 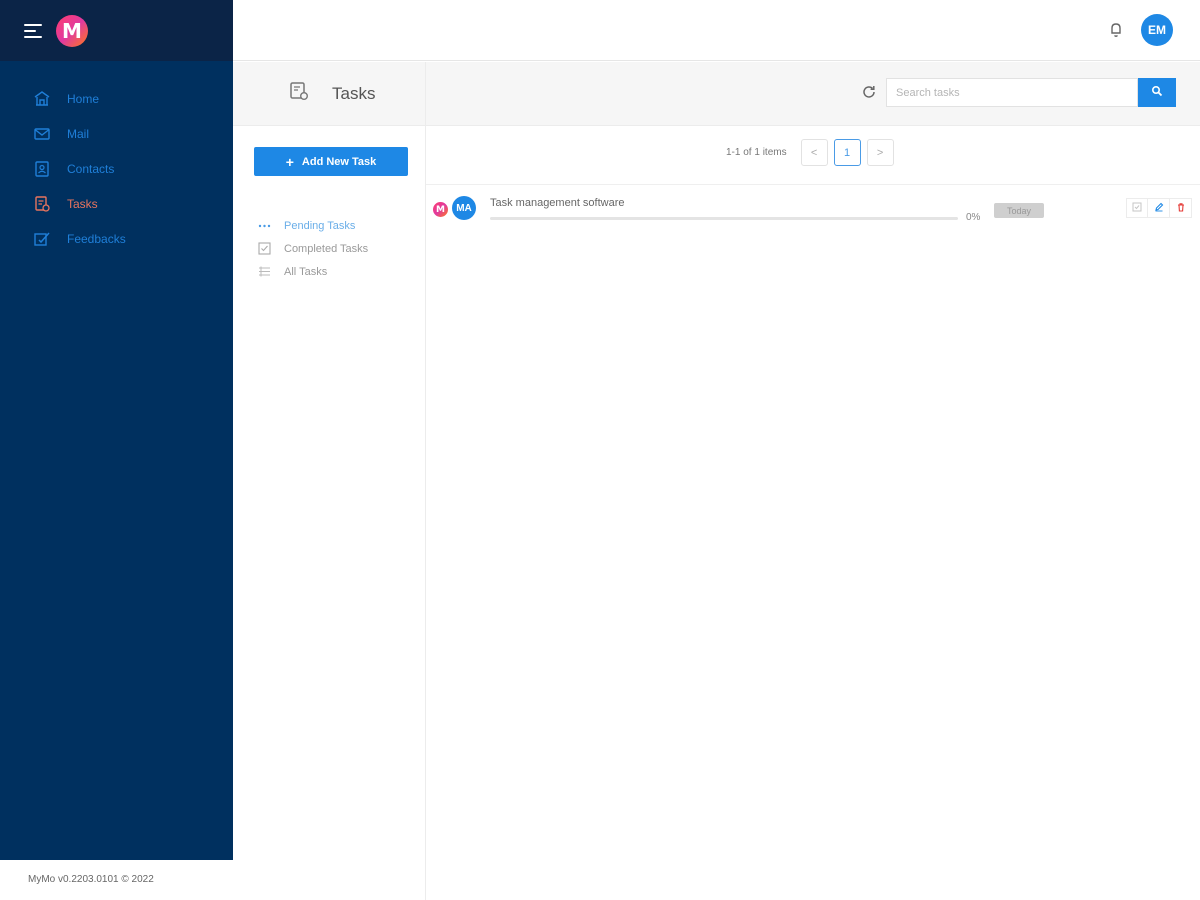 What do you see at coordinates (1116, 30) in the screenshot?
I see `bell-icon` at bounding box center [1116, 30].